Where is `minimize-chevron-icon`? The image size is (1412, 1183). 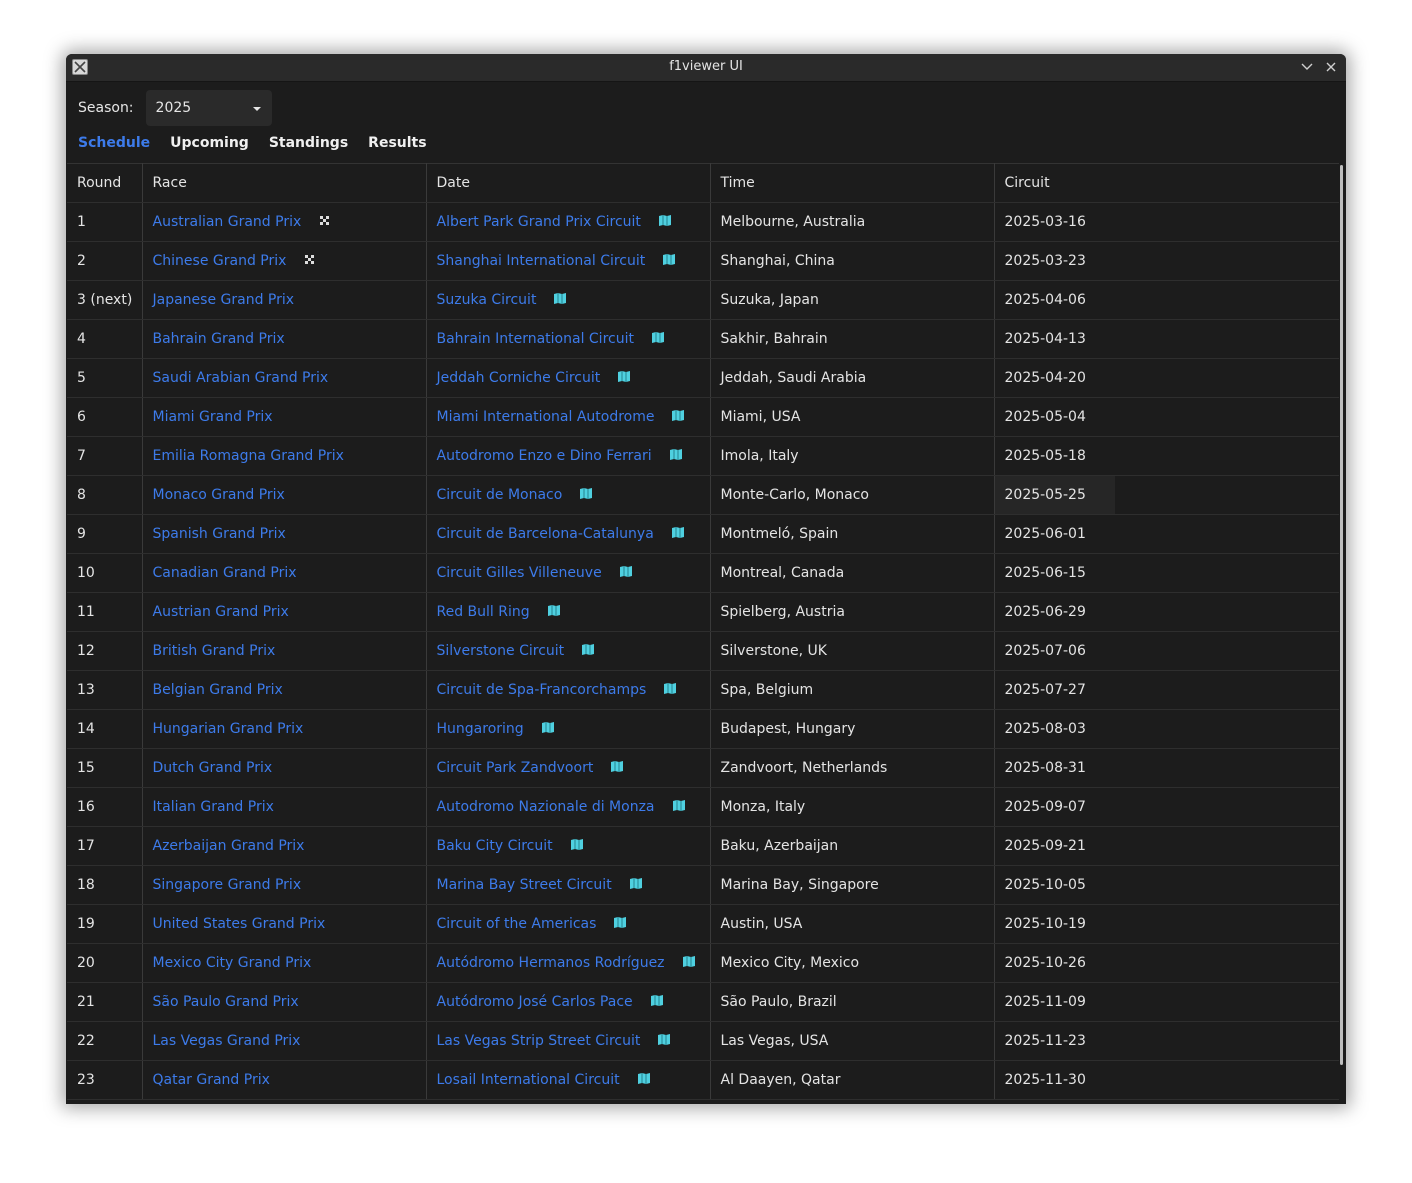
minimize-chevron-icon is located at coordinates (1307, 67).